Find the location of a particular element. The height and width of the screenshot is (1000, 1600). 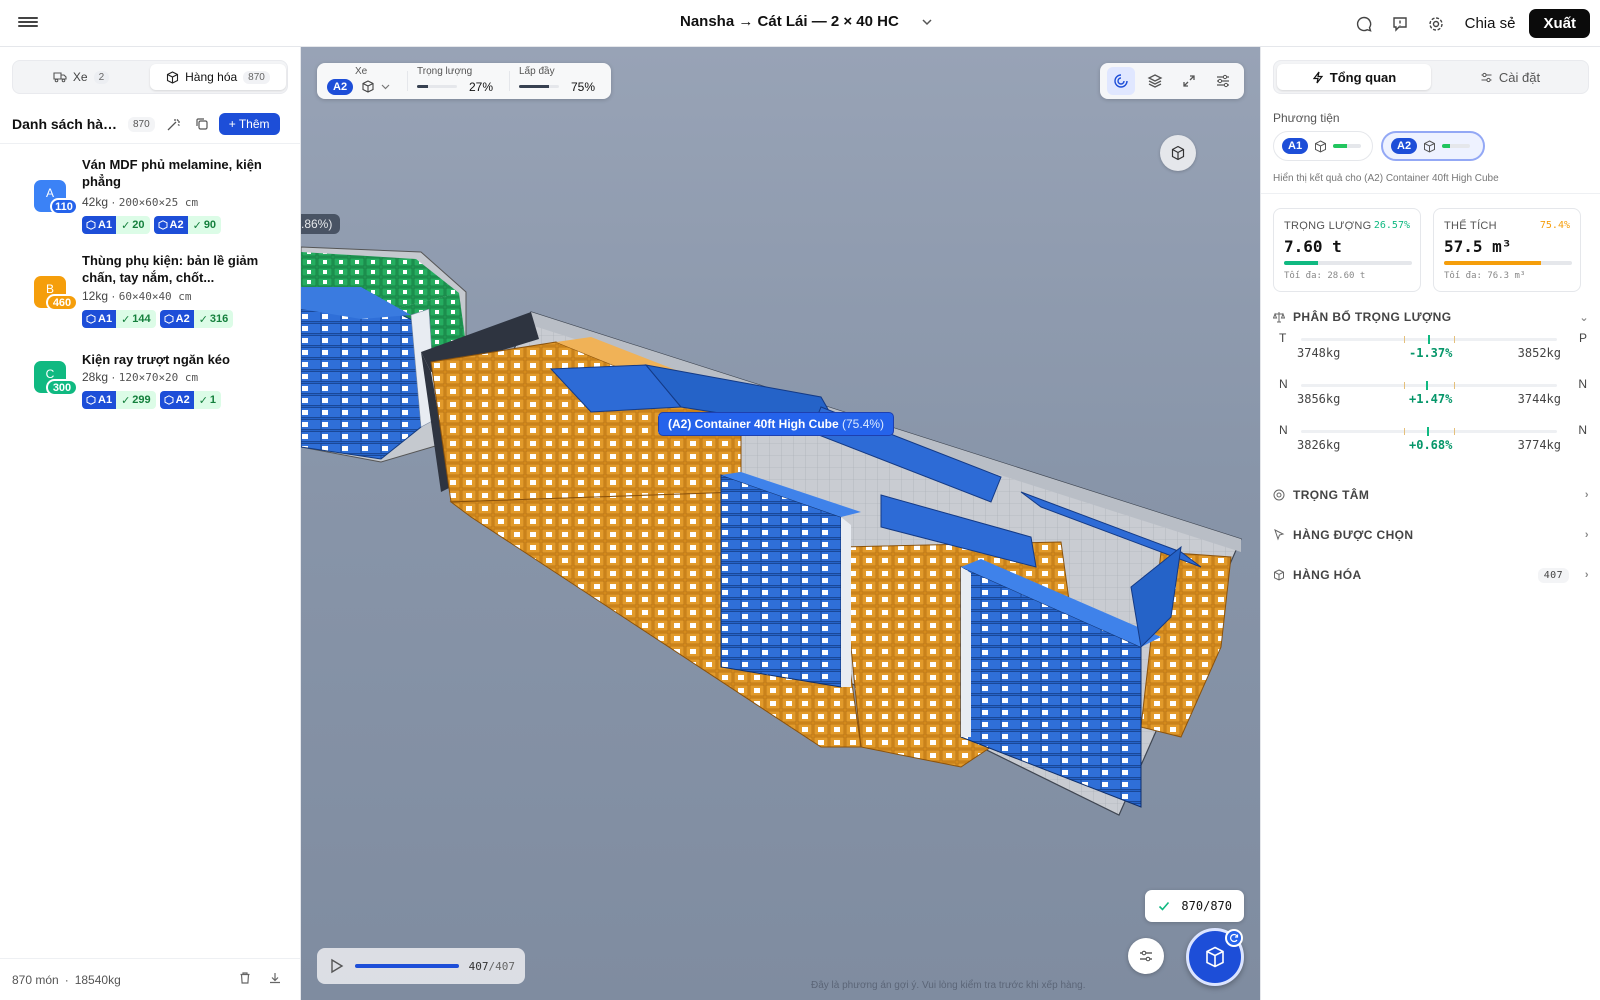

volume-stat-pct: 75.4% is located at coordinates (1554, 225).